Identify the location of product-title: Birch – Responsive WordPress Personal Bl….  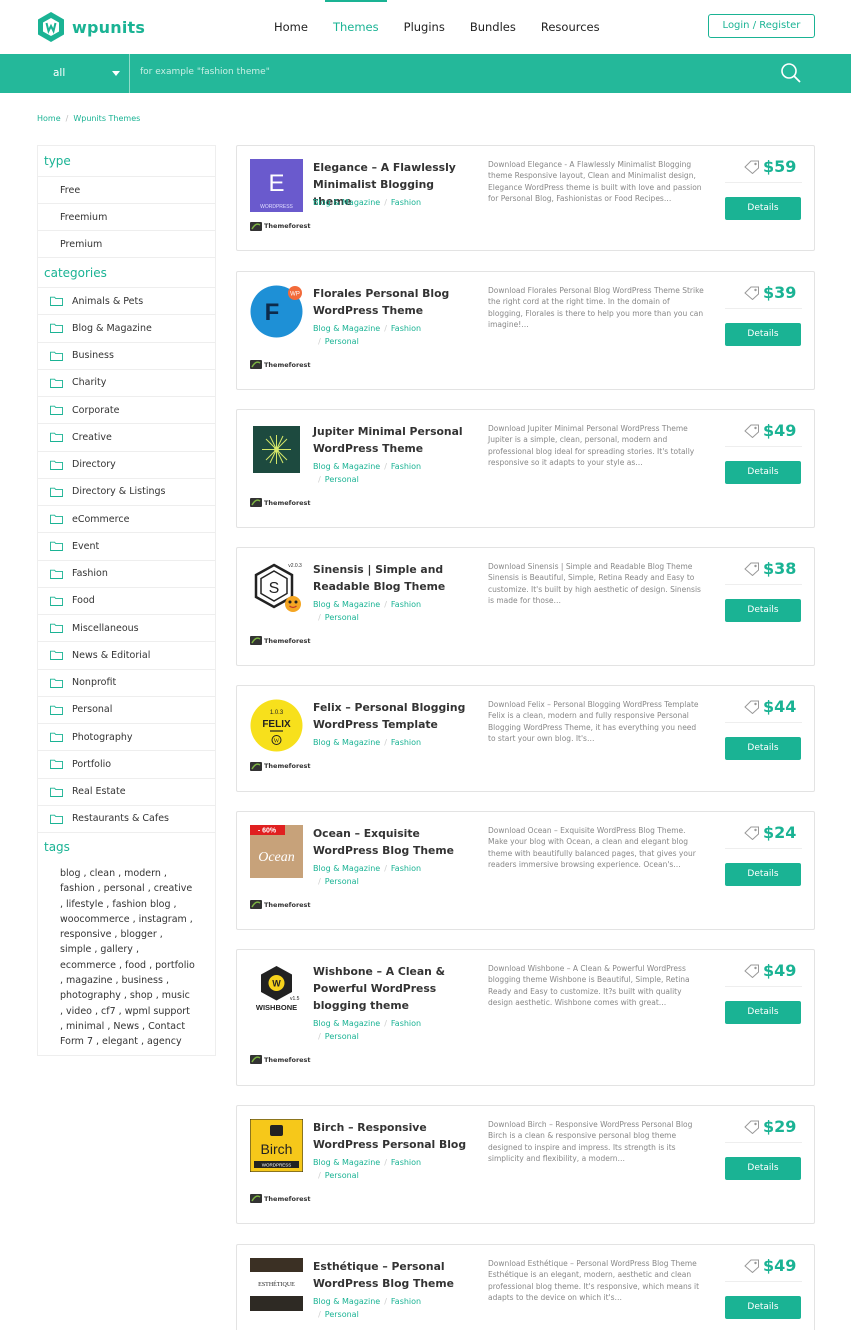
(393, 1136).